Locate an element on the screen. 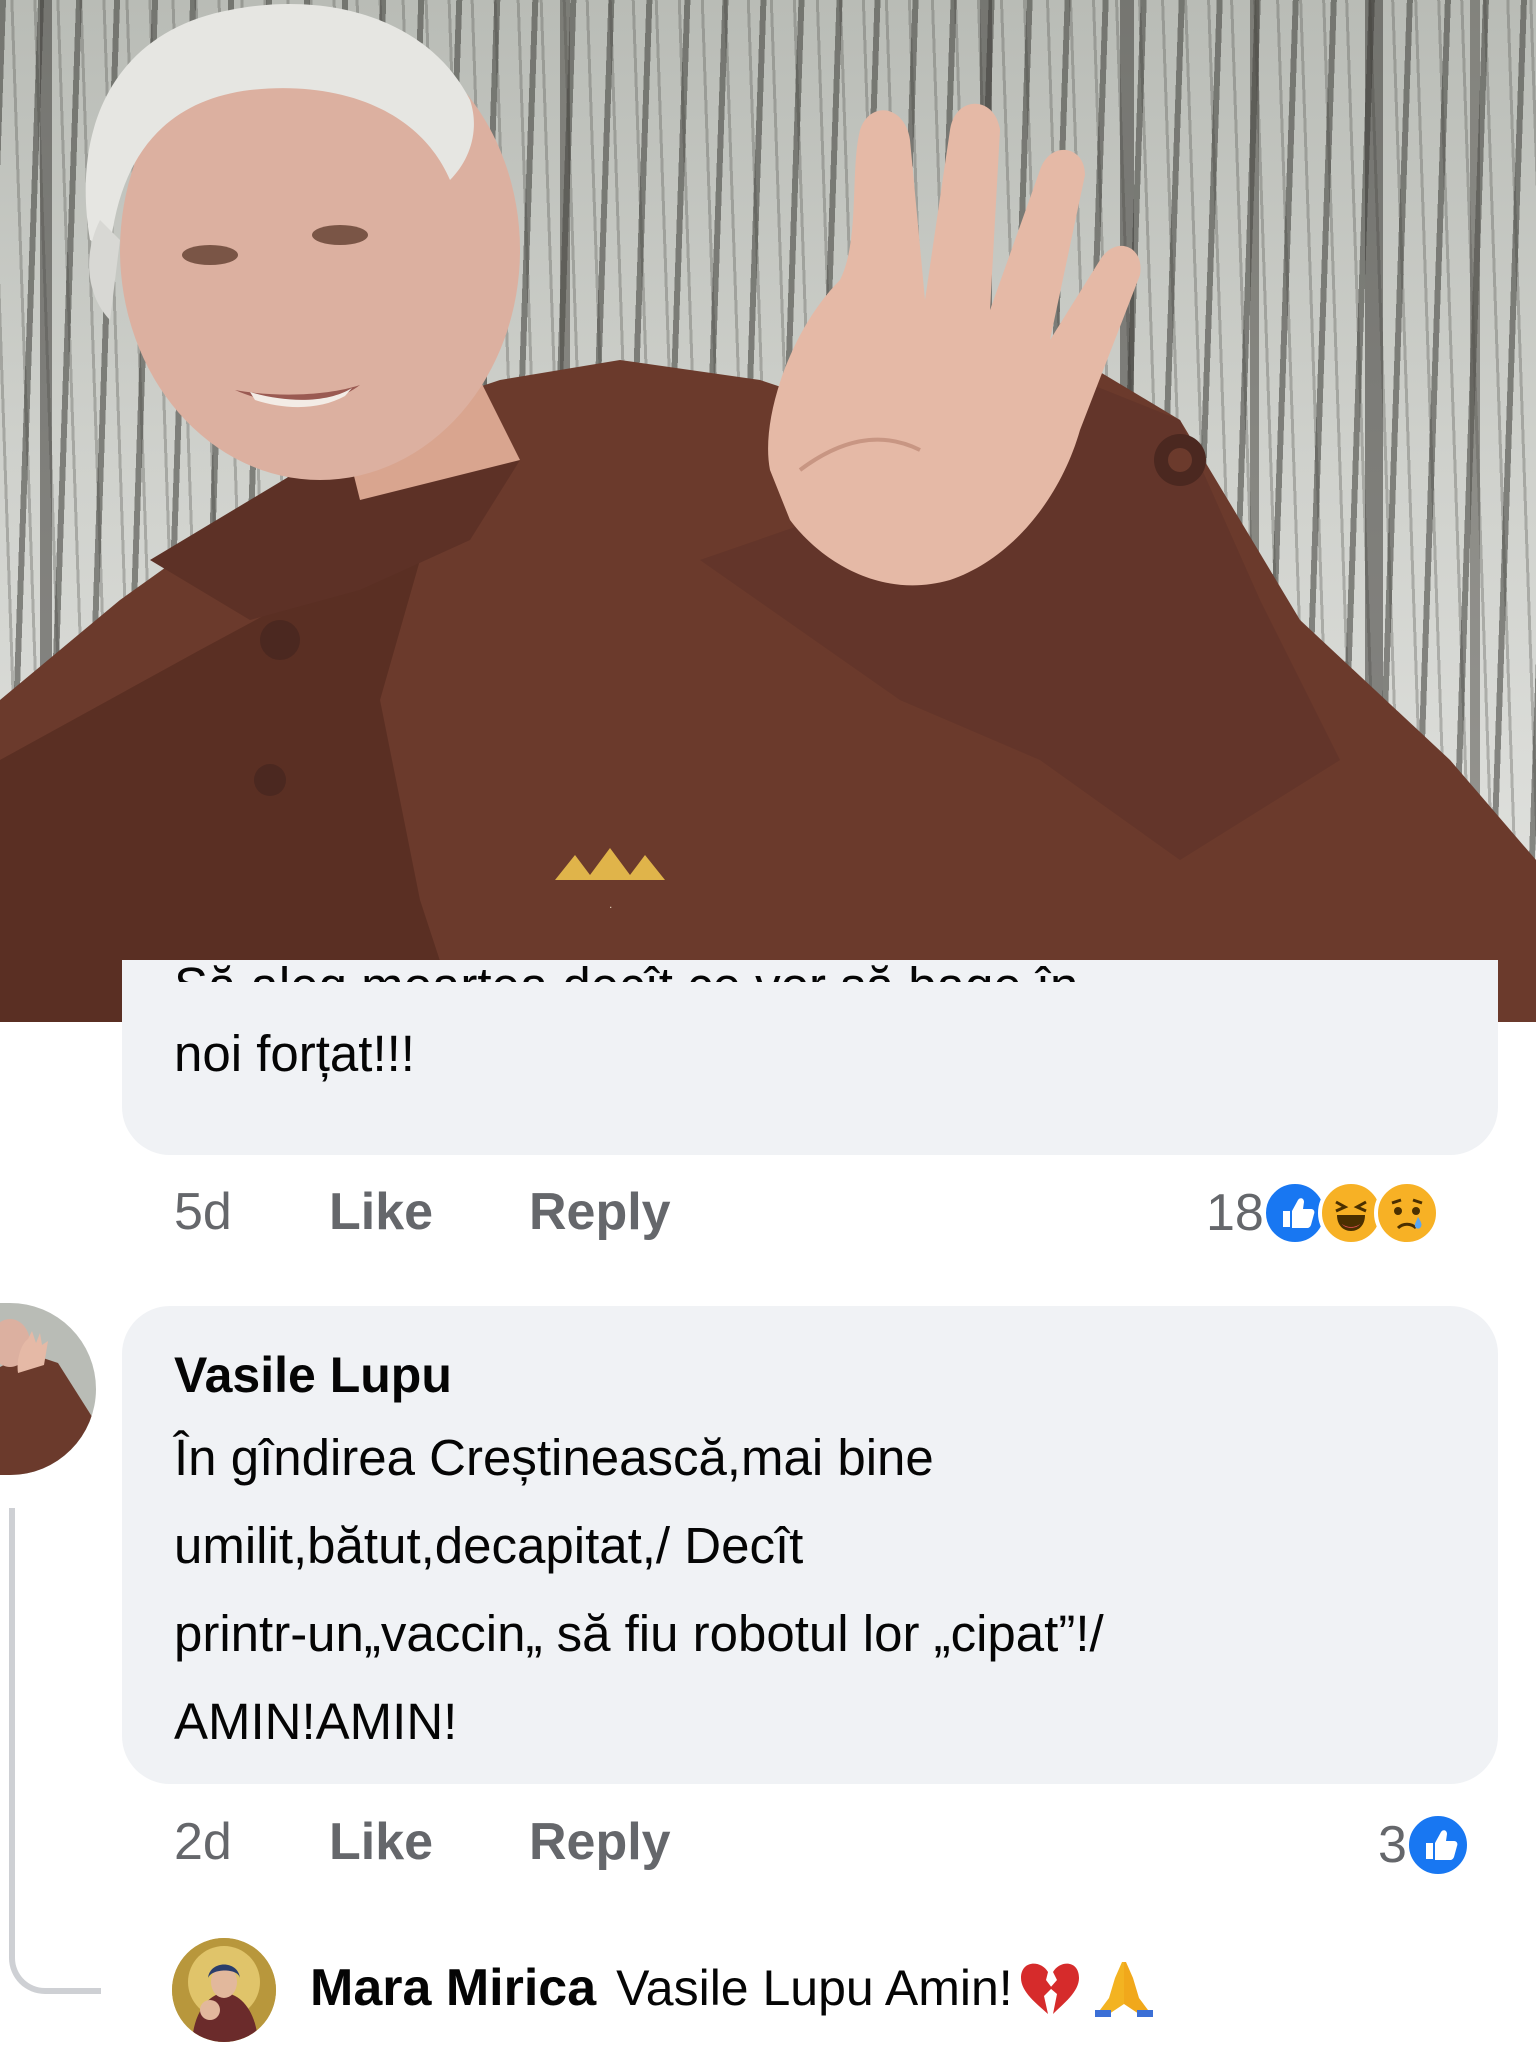 The height and width of the screenshot is (2048, 1536). comment-text-cut: Să aleg moartea decît ce vor să bage în is located at coordinates (626, 962).